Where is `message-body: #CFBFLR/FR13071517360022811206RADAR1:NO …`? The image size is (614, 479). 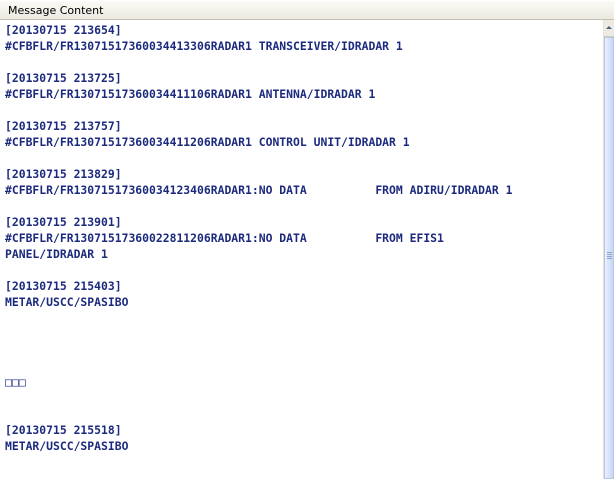 message-body: #CFBFLR/FR13071517360022811206RADAR1:NO … is located at coordinates (224, 238).